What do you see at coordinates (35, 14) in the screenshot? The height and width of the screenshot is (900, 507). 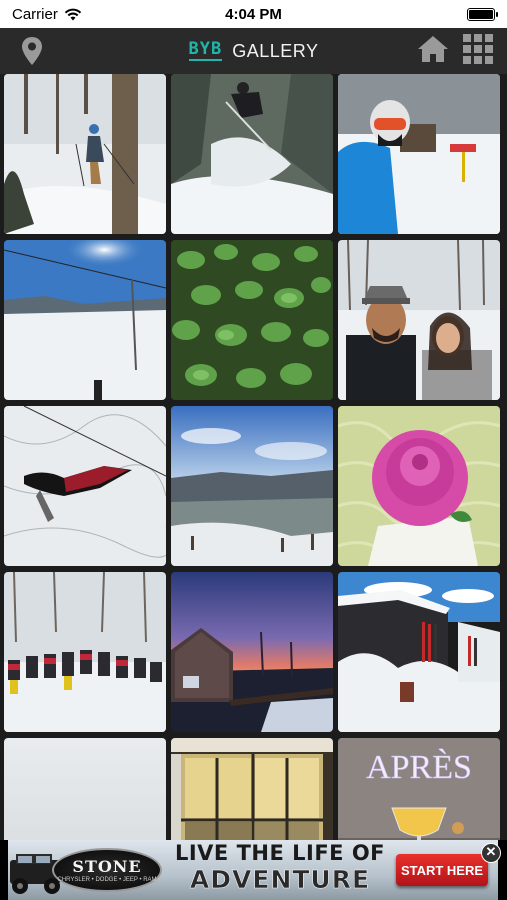 I see `carrier-label: Carrier` at bounding box center [35, 14].